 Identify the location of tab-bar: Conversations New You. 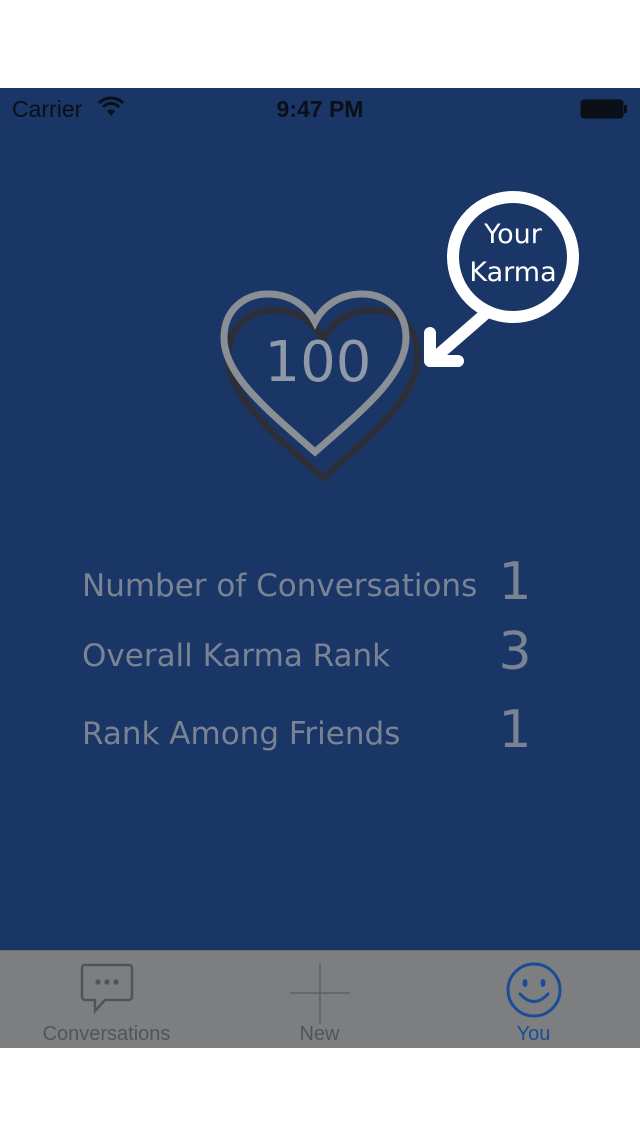
(320, 999).